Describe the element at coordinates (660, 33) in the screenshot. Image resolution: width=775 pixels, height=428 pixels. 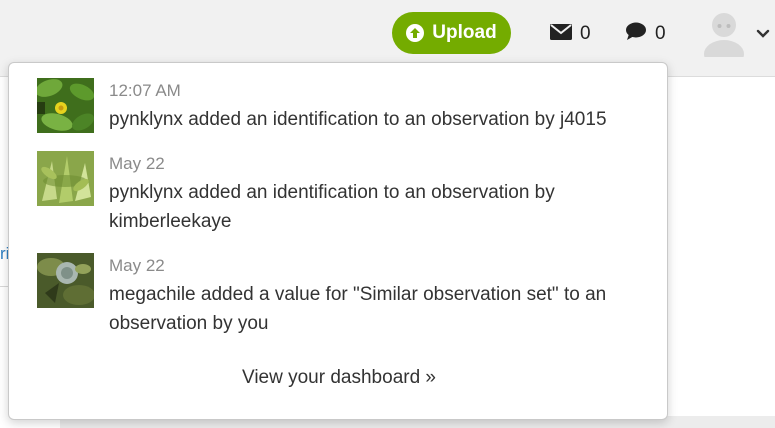
I see `comments-count: 0` at that location.